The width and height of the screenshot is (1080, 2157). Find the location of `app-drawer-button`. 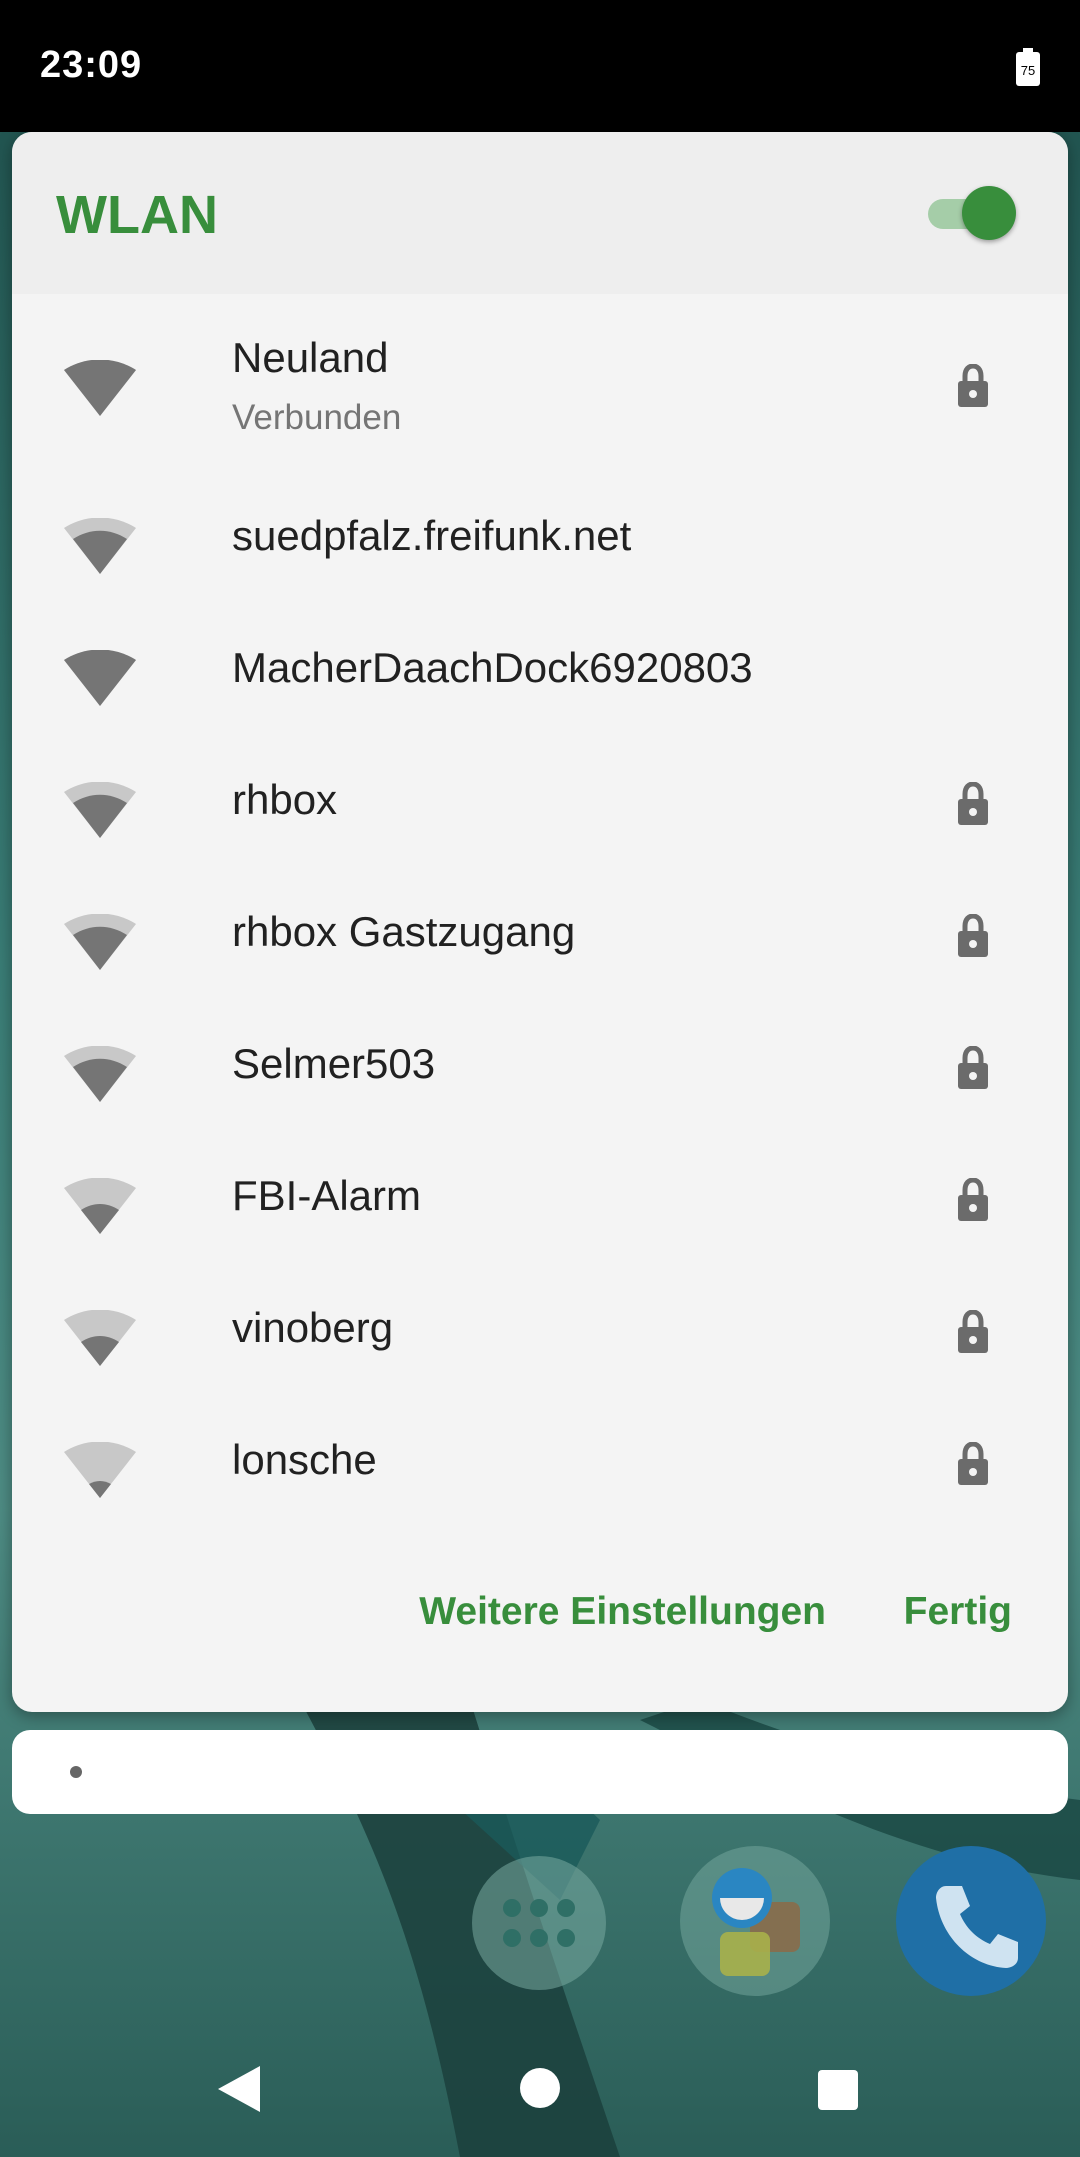

app-drawer-button is located at coordinates (539, 1923).